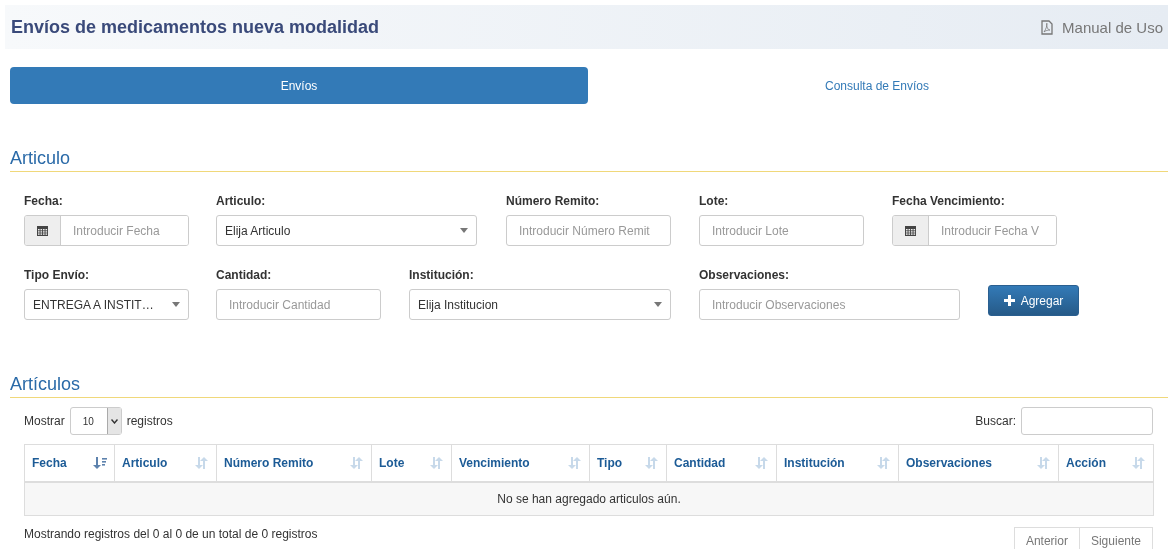 Image resolution: width=1173 pixels, height=549 pixels. I want to click on section-title: Artículos, so click(46, 384).